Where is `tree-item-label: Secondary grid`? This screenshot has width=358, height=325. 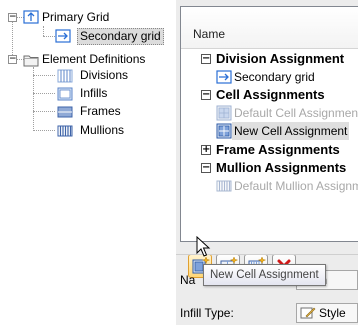 tree-item-label: Secondary grid is located at coordinates (120, 36).